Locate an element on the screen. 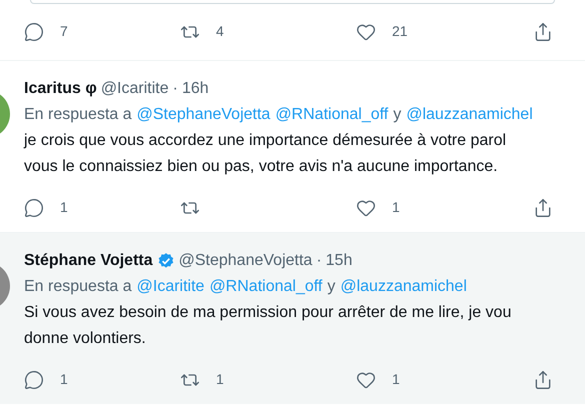 This screenshot has height=418, width=585. tweet-text: Si vous avez besoin de ma permission pour arrêter de me lire, je vou donne volontiers. is located at coordinates (268, 326).